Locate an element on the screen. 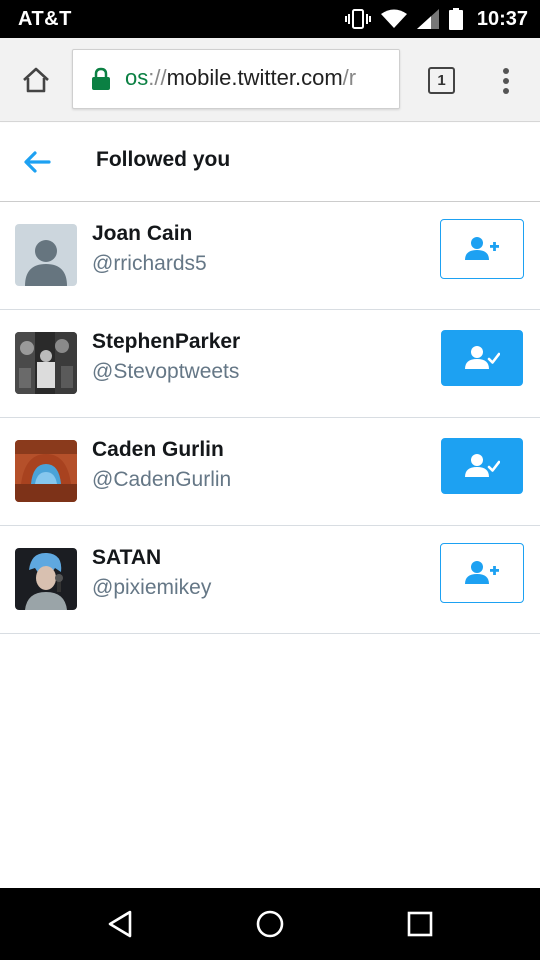 Image resolution: width=540 pixels, height=960 pixels. user-name: Joan Cain is located at coordinates (142, 234).